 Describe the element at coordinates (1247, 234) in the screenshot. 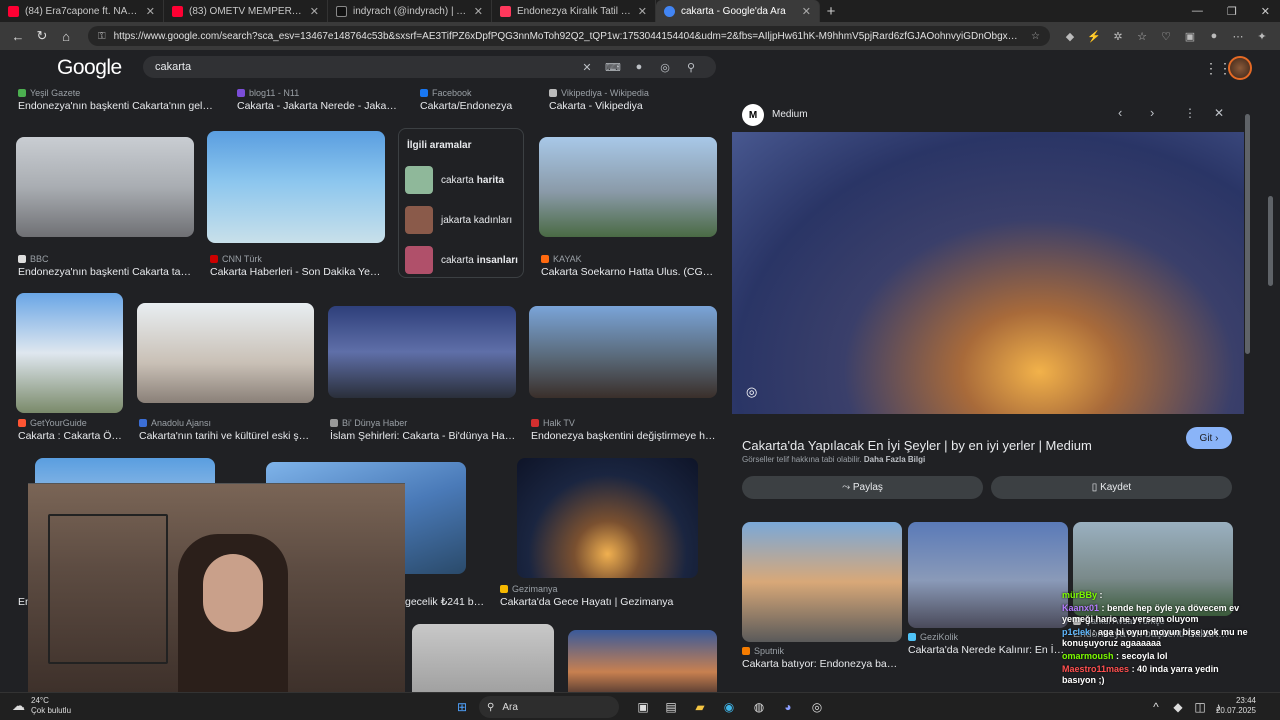

I see `panel-scrollbar` at that location.